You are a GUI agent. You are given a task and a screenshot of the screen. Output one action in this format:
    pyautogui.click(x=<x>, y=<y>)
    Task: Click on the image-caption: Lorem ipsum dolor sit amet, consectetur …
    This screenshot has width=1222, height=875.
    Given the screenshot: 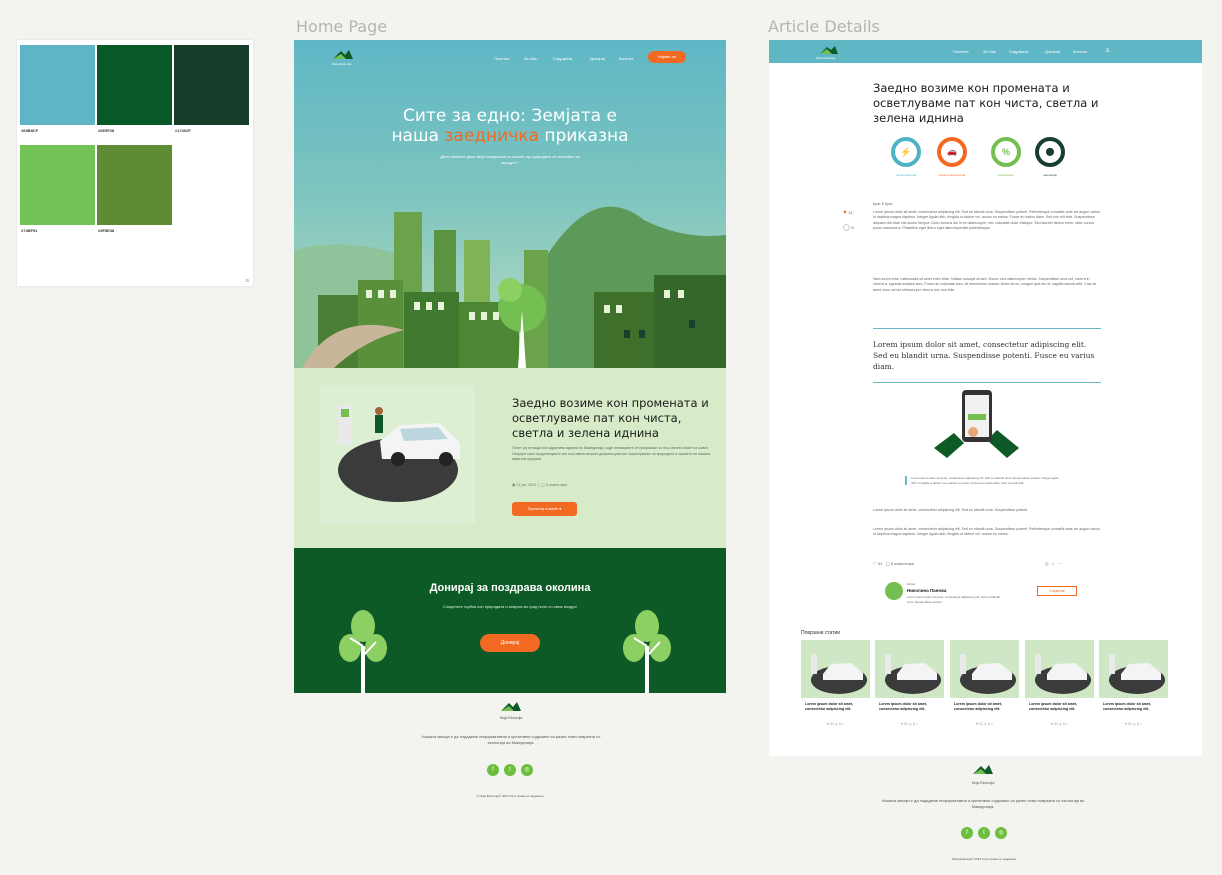 What is the action you would take?
    pyautogui.click(x=985, y=480)
    